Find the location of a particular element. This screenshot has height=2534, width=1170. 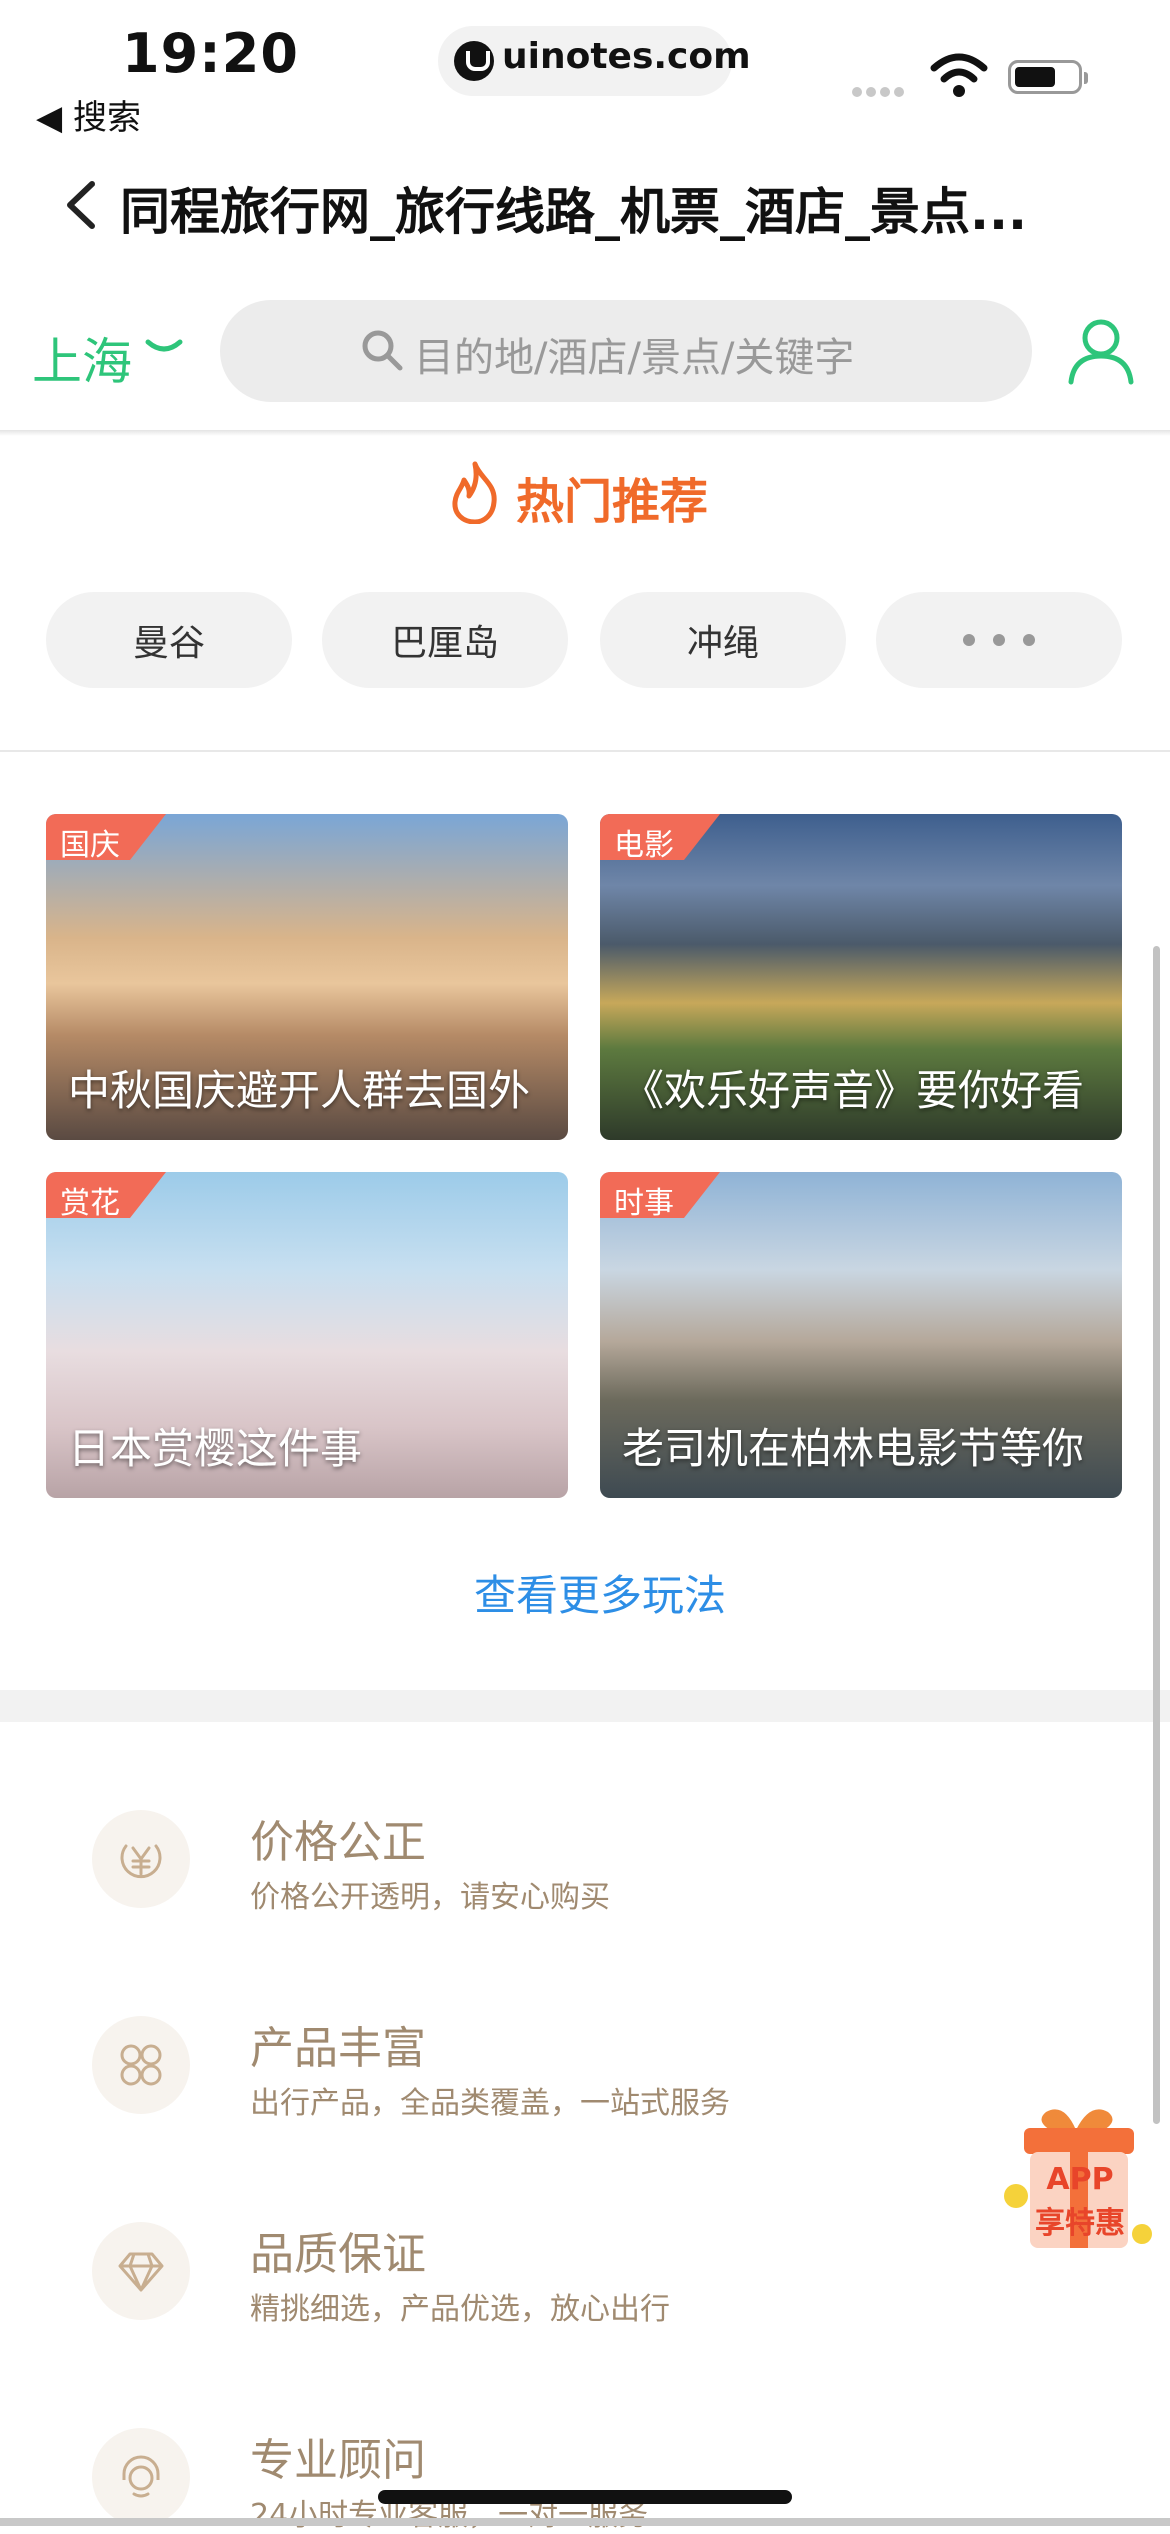

section-divider is located at coordinates (585, 751).